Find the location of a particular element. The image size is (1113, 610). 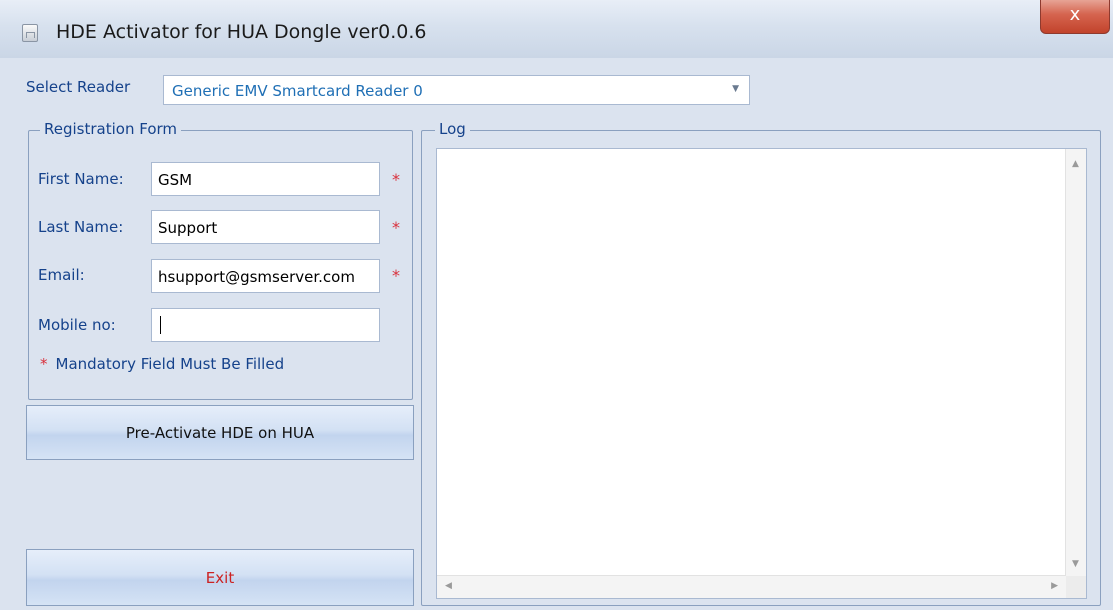

email-label: Email: is located at coordinates (61, 275).